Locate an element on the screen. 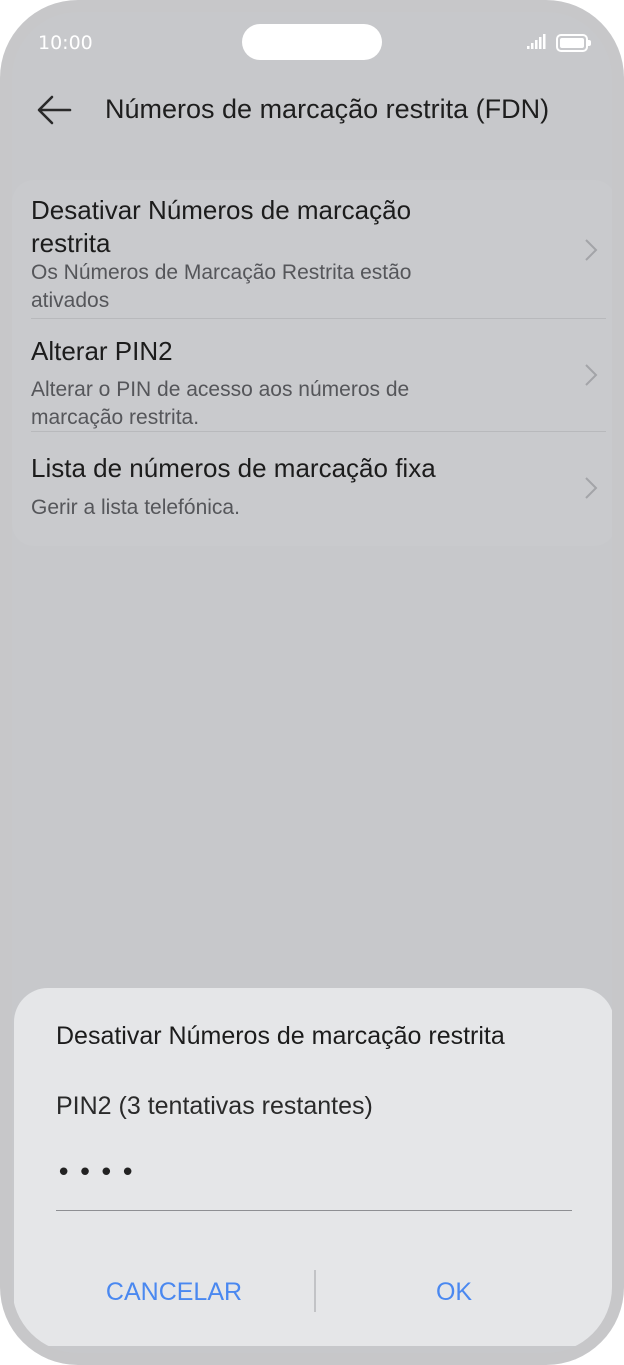  page-title: Números de marcação restrita (FDN) is located at coordinates (327, 109).